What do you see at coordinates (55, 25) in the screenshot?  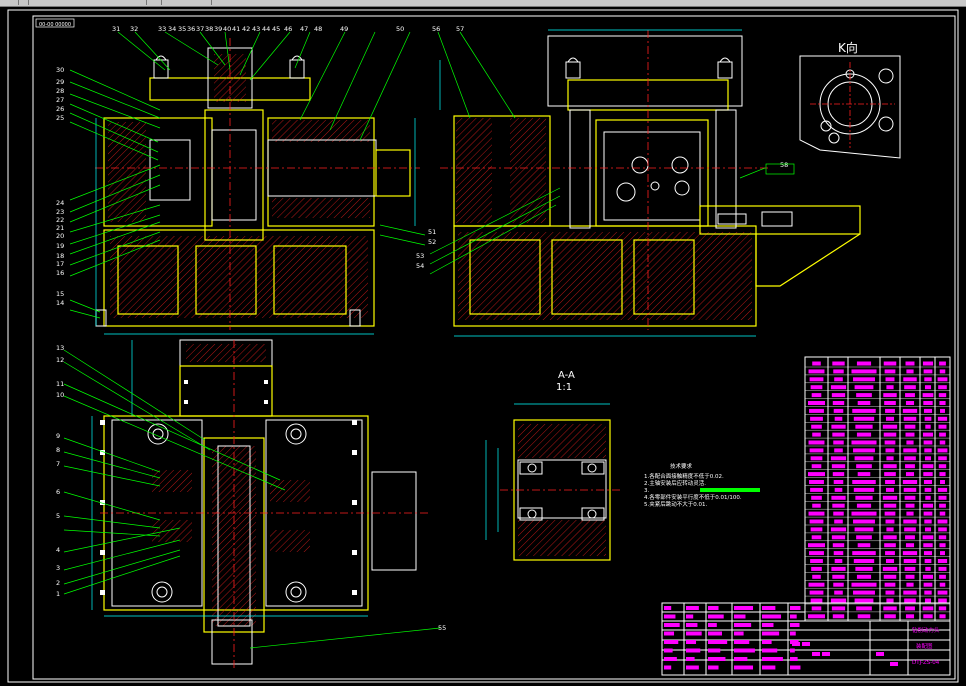 I see `stamp-text: 00-00 00000` at bounding box center [55, 25].